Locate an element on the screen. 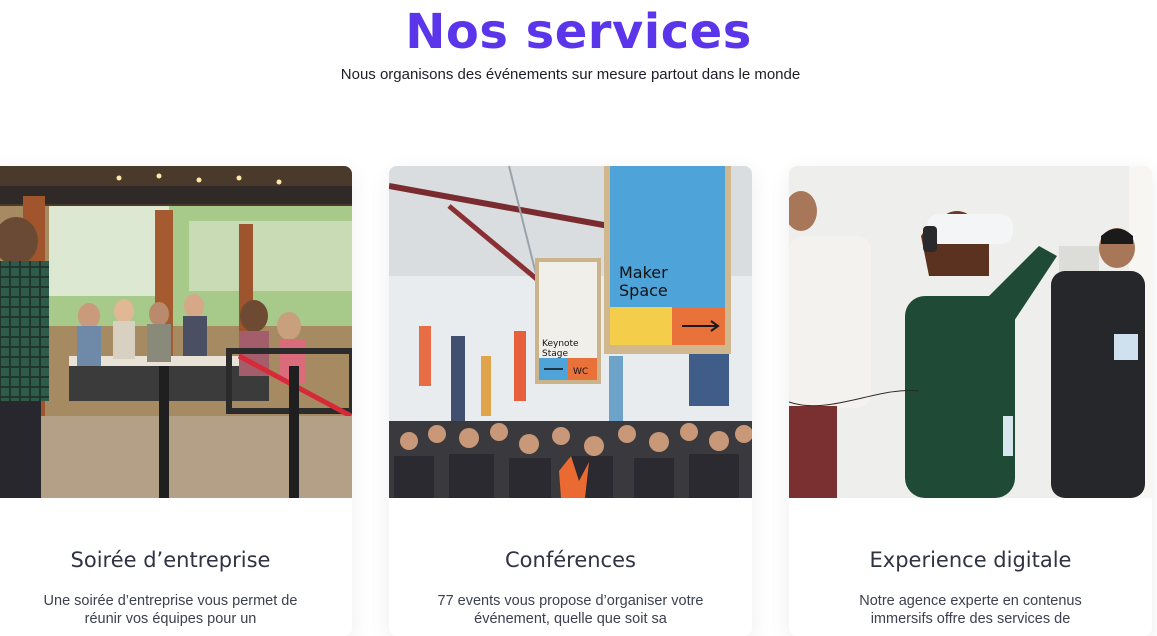 The height and width of the screenshot is (636, 1157). keynote-stage-sign: Keynote Stage WC is located at coordinates (568, 321).